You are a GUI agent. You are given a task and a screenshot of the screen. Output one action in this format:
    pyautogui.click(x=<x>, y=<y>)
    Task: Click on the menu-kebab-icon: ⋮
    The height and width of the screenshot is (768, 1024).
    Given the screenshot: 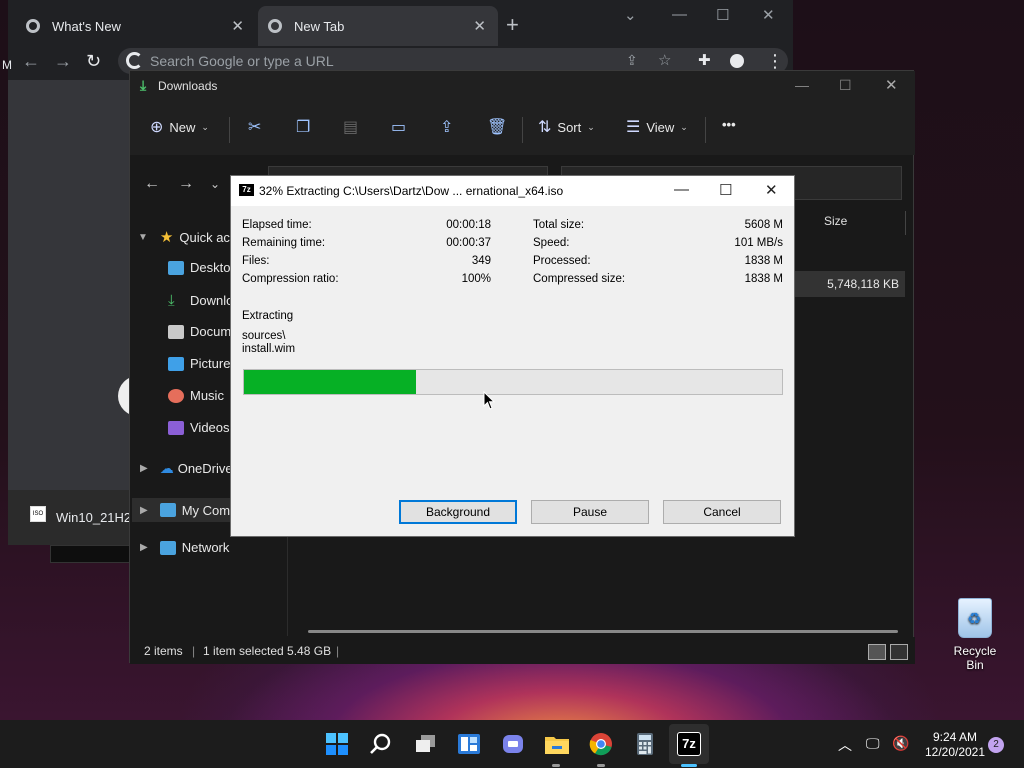 What is the action you would take?
    pyautogui.click(x=775, y=61)
    